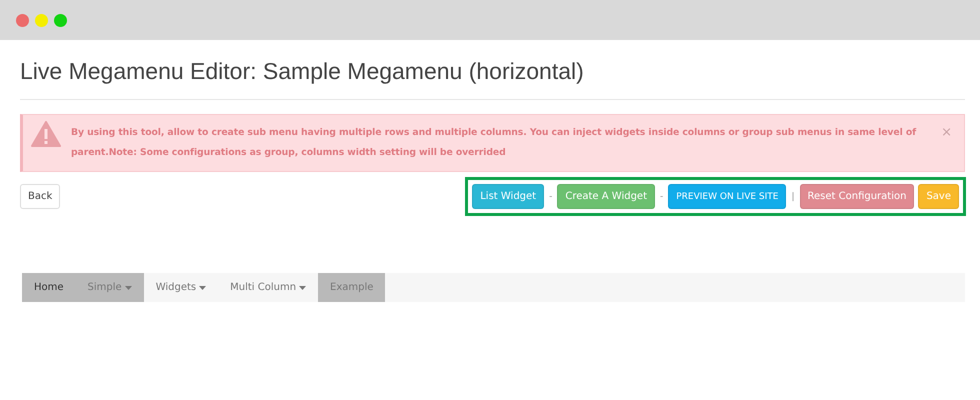 Image resolution: width=980 pixels, height=400 pixels. What do you see at coordinates (60, 20) in the screenshot?
I see `maximize-icon` at bounding box center [60, 20].